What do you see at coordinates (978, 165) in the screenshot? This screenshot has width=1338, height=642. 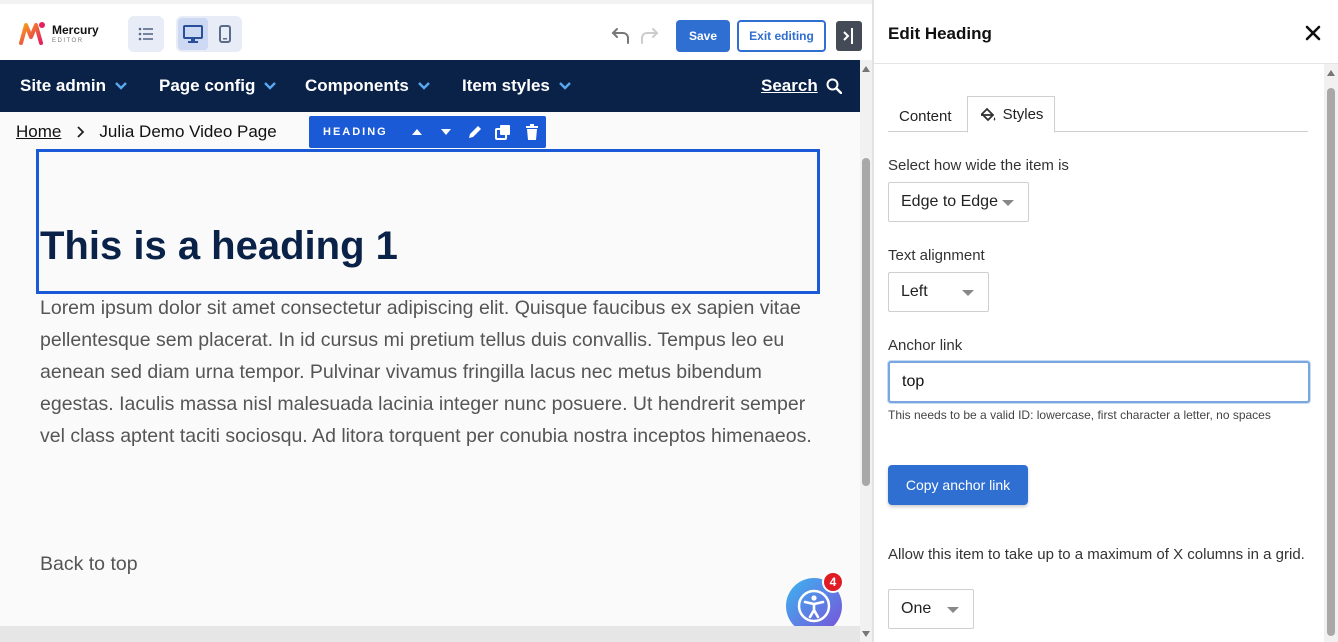 I see `width-label: Select how wide the item is` at bounding box center [978, 165].